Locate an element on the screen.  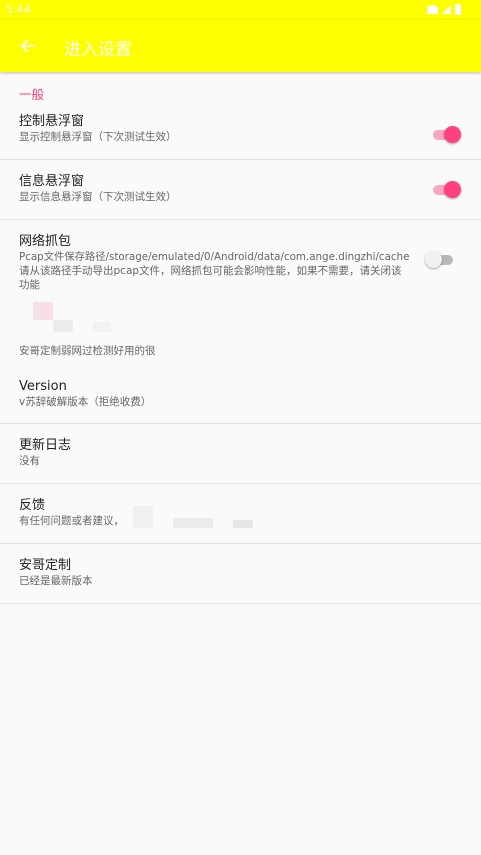
pref-title: Version is located at coordinates (43, 386).